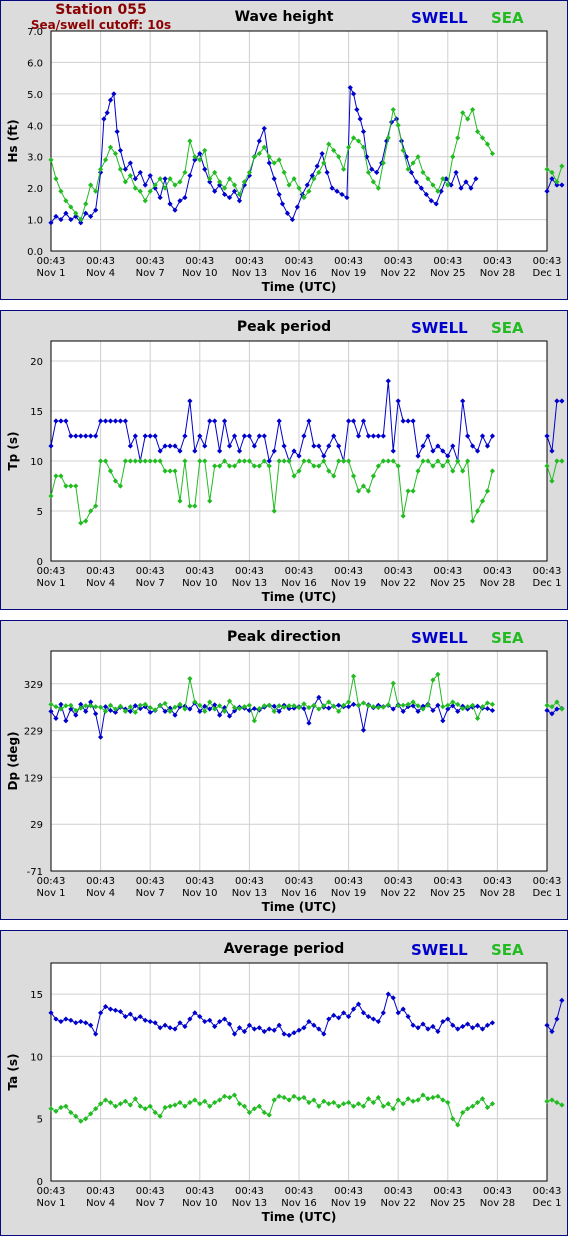 The image size is (570, 1240). I want to click on chart-title: Peak direction, so click(284, 637).